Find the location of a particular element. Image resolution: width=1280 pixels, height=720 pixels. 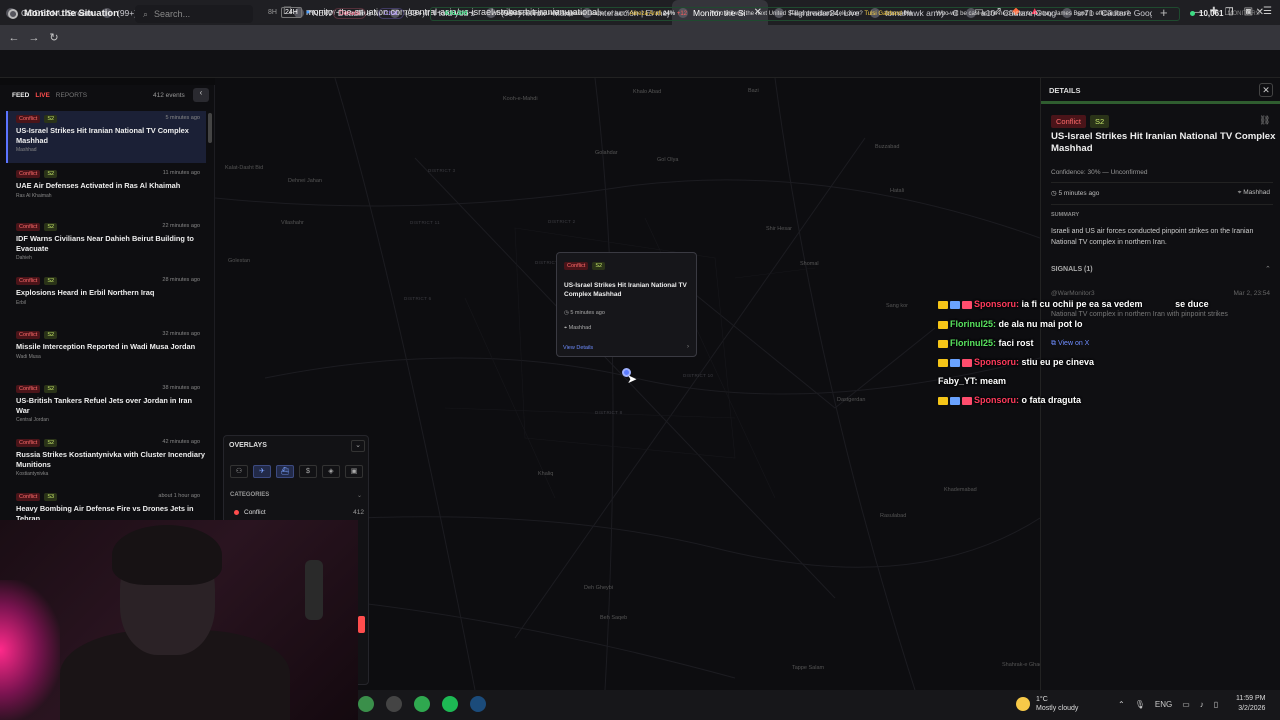

weather-icon is located at coordinates (1023, 704).